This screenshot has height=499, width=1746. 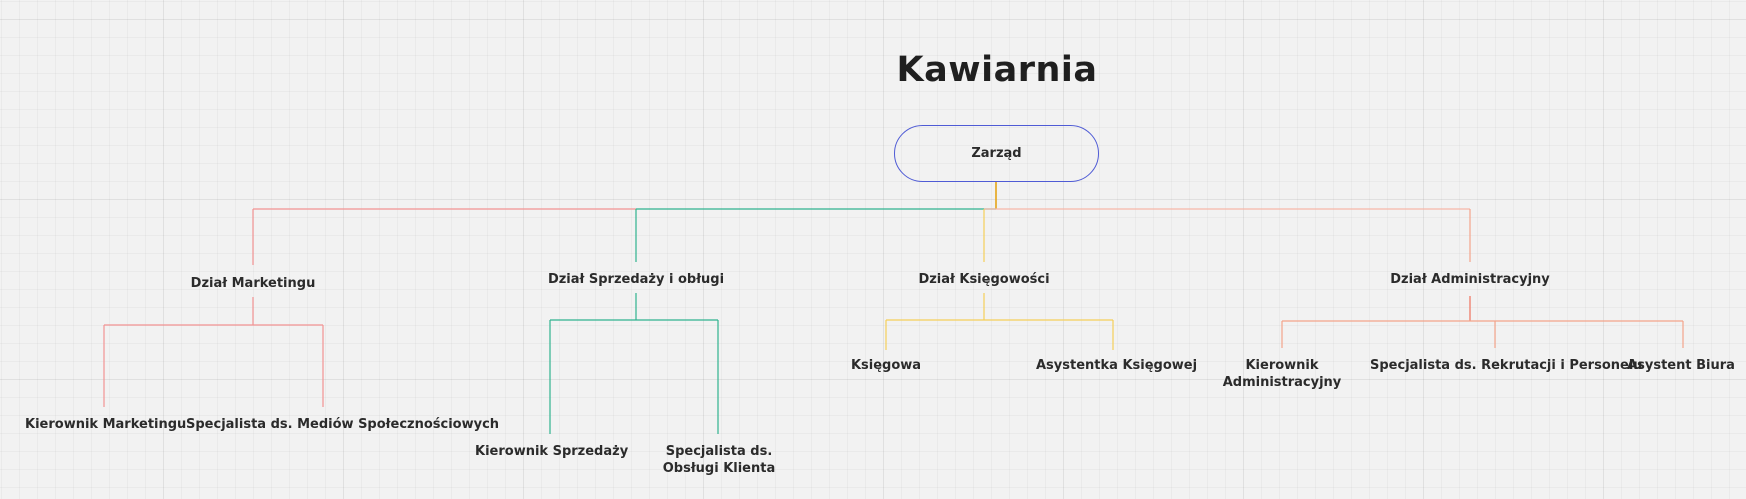 I want to click on role-asystent-biura: Asystent Biura, so click(x=1681, y=365).